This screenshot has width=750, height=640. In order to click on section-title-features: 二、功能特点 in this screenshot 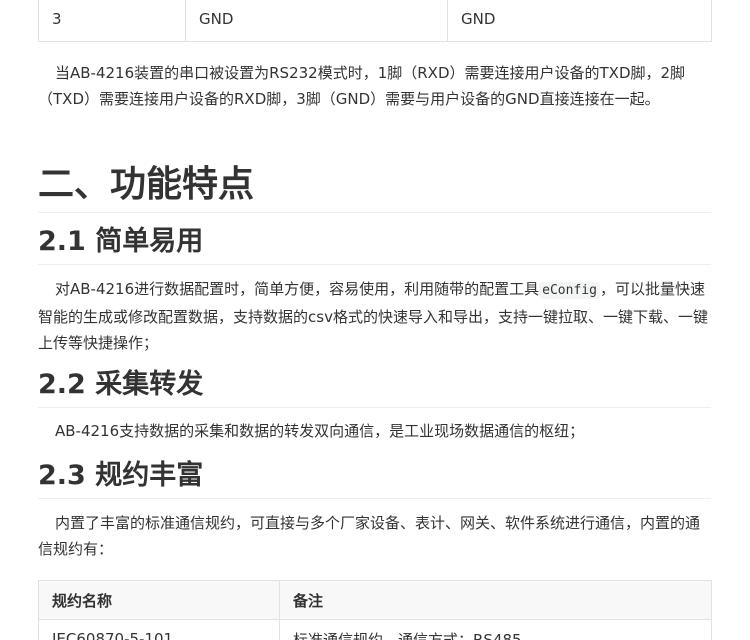, I will do `click(374, 187)`.